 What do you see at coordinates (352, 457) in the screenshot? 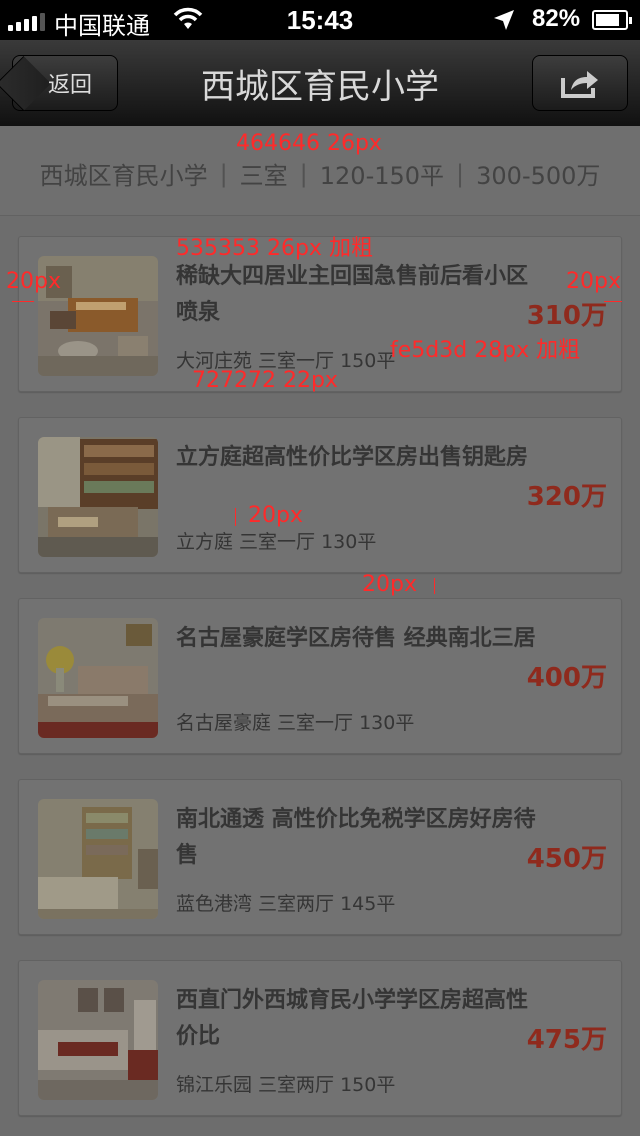
I see `listing-title: 立方庭超高性价比学区房出售钥匙房` at bounding box center [352, 457].